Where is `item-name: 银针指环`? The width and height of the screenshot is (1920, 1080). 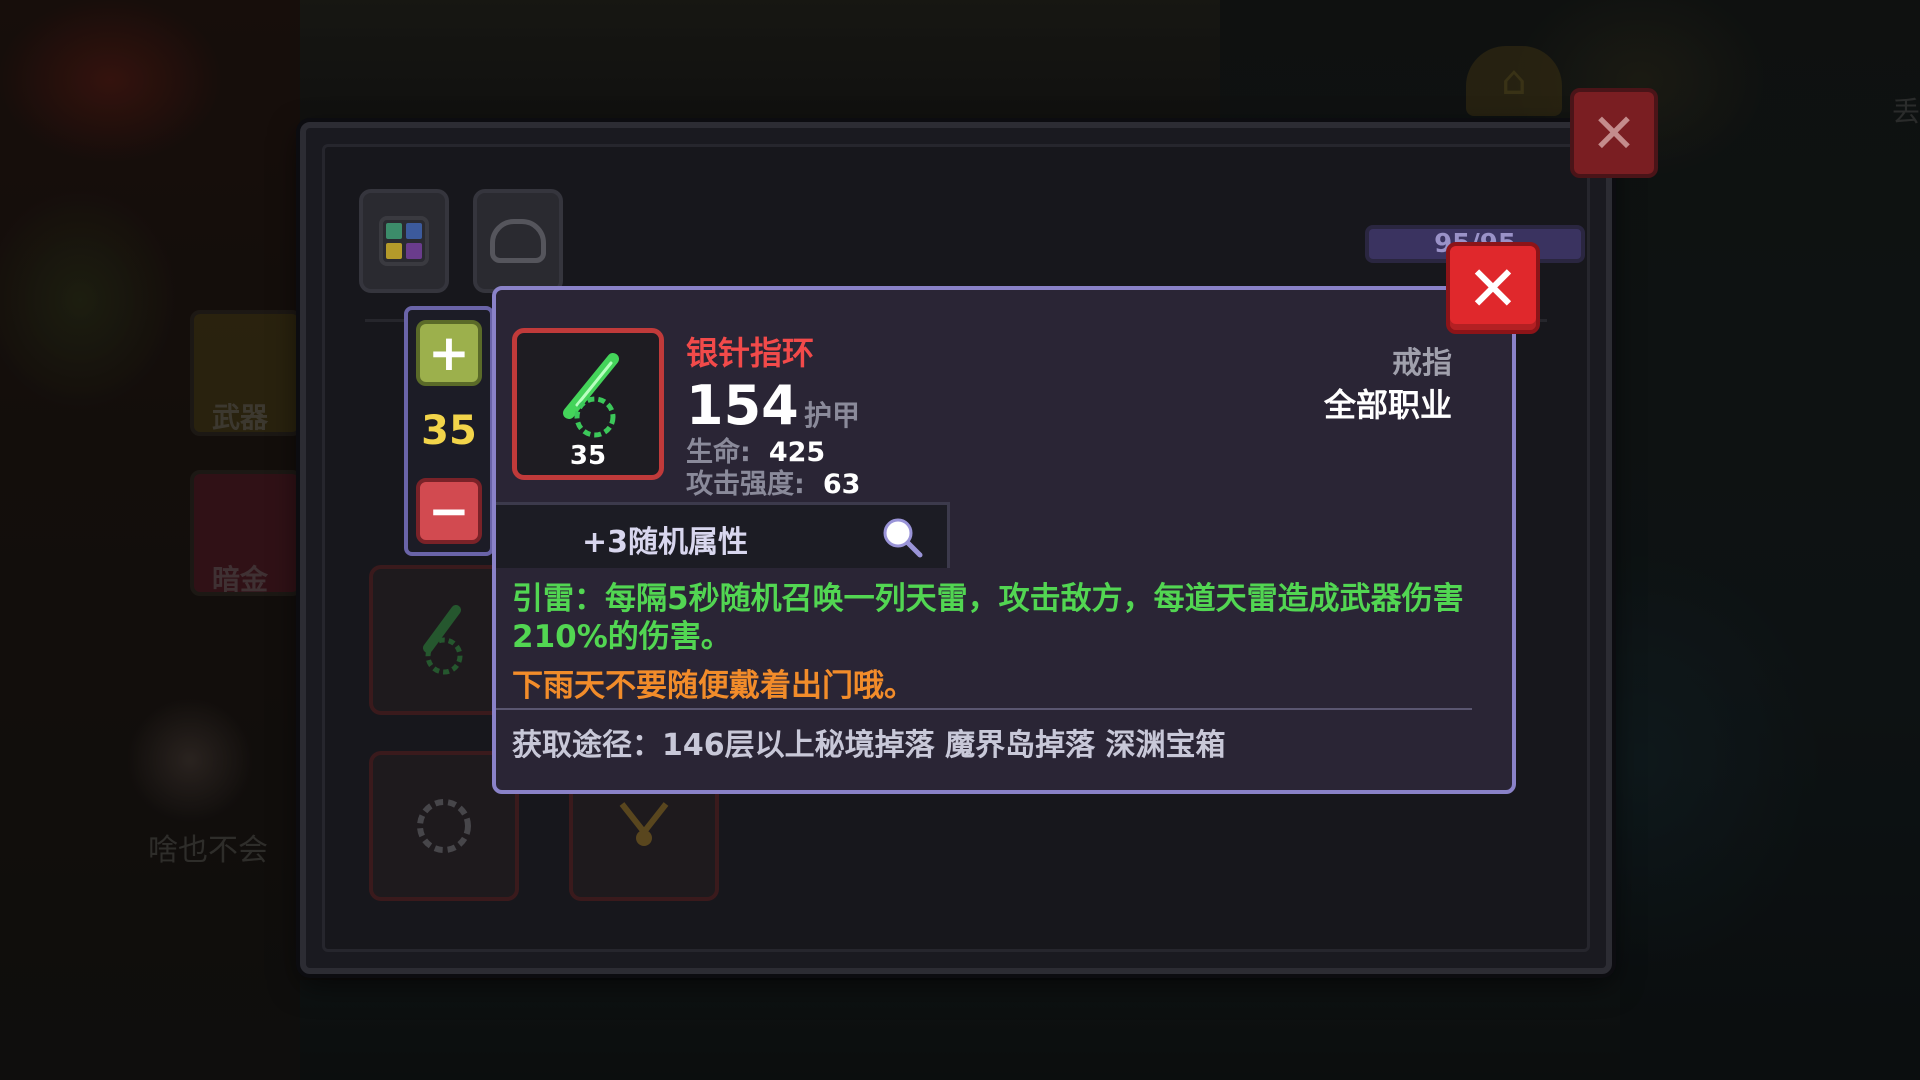
item-name: 银针指环 is located at coordinates (750, 353).